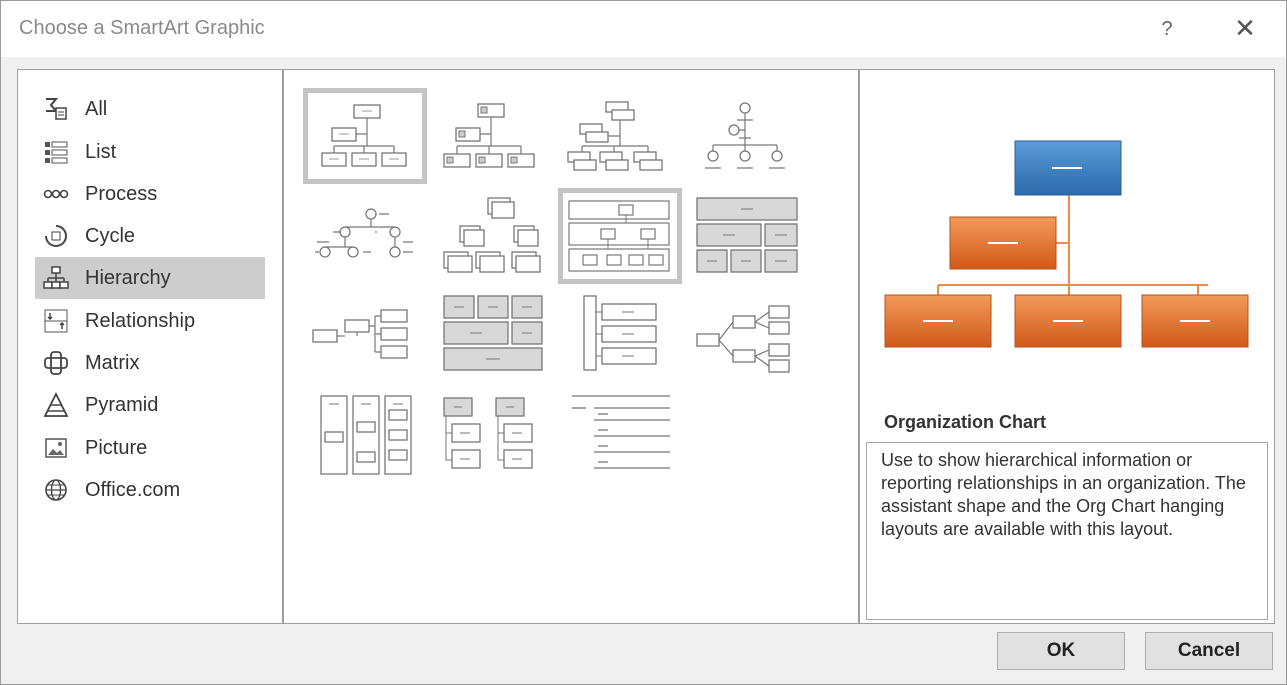 Image resolution: width=1287 pixels, height=685 pixels. I want to click on category-hierarchy: Hierarchy, so click(150, 278).